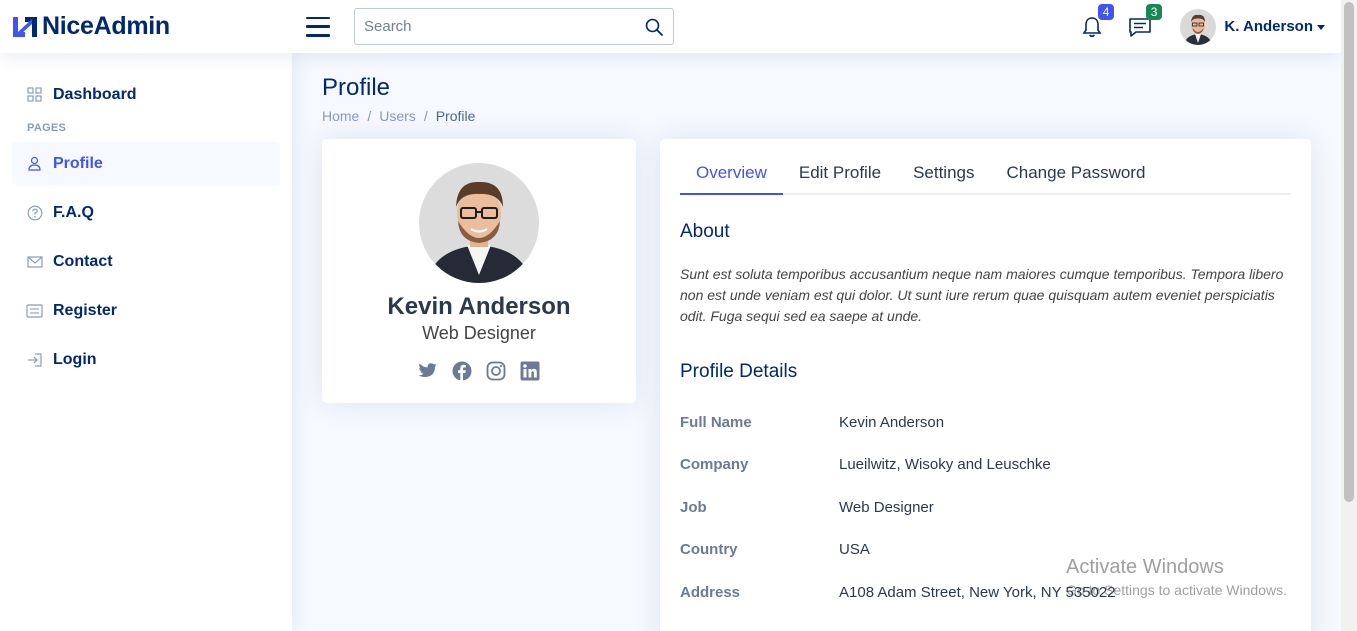 The image size is (1357, 631). I want to click on top-header: NiceAdmin 4 3, so click(670, 26).